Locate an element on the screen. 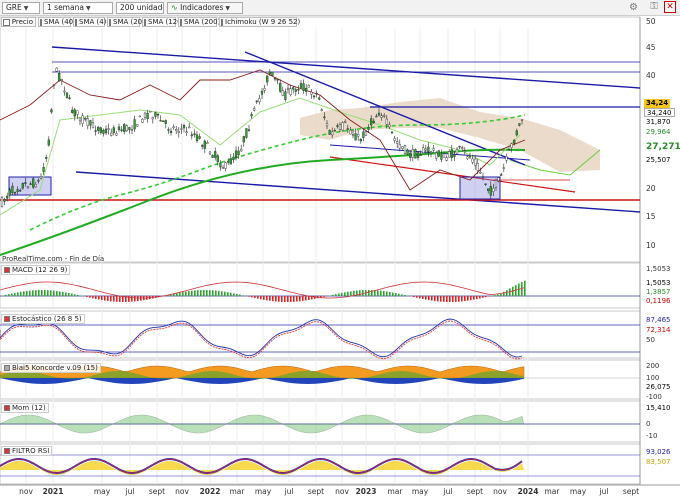 This screenshot has height=498, width=680. stoch-swatch-icon is located at coordinates (7, 319).